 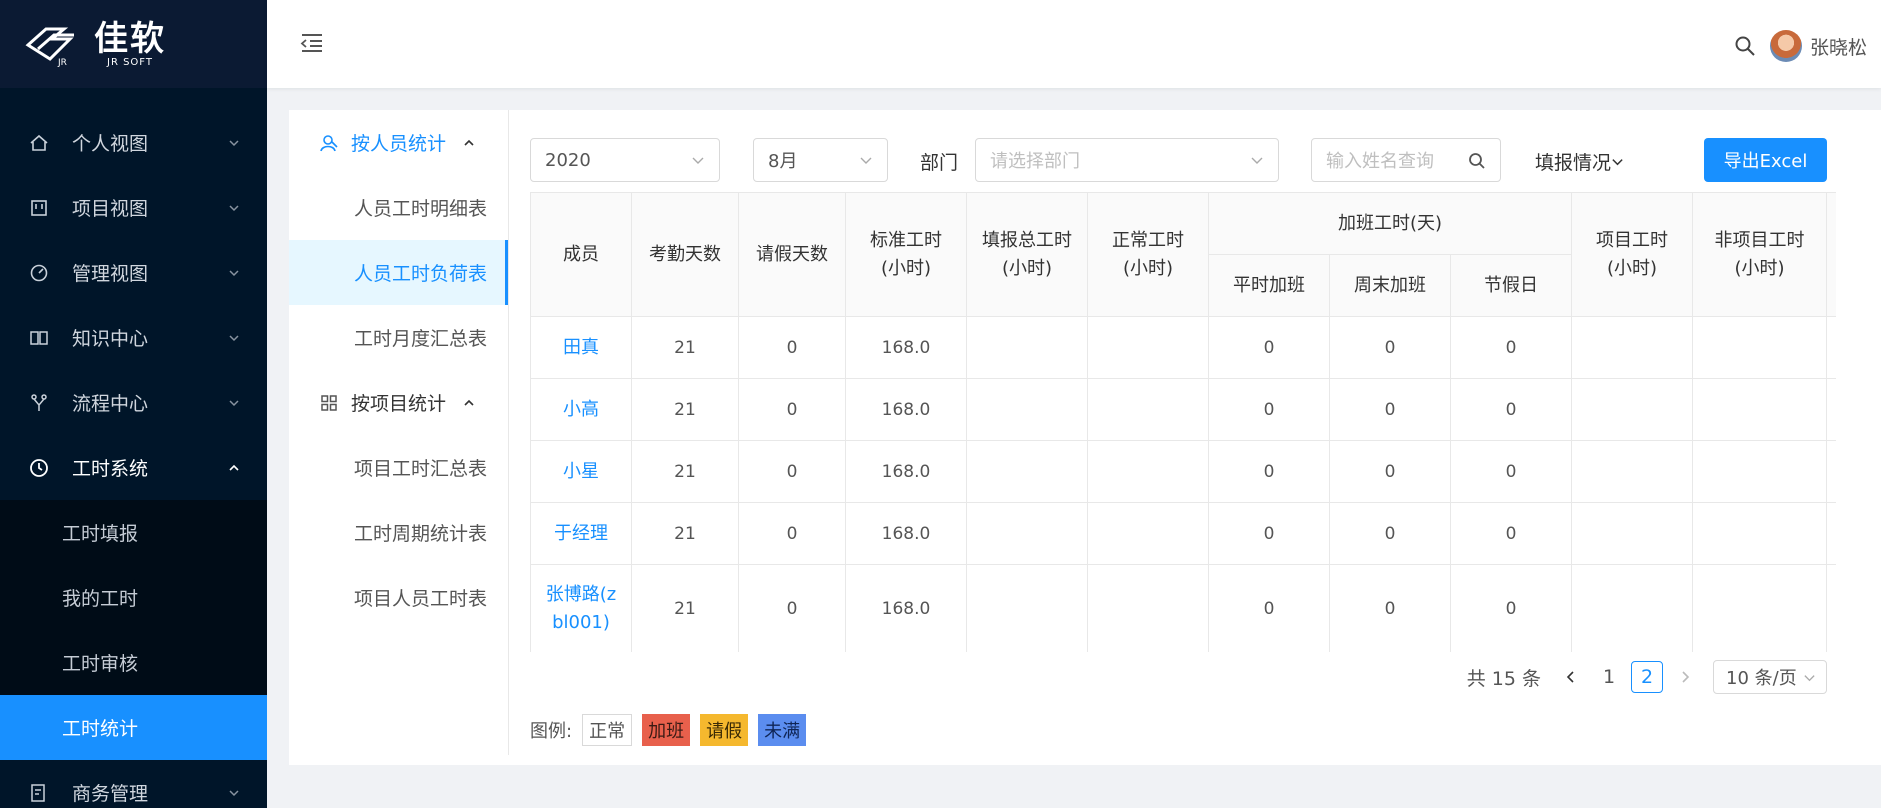 What do you see at coordinates (398, 532) in the screenshot?
I see `nav-period-stats: 工时周期统计表` at bounding box center [398, 532].